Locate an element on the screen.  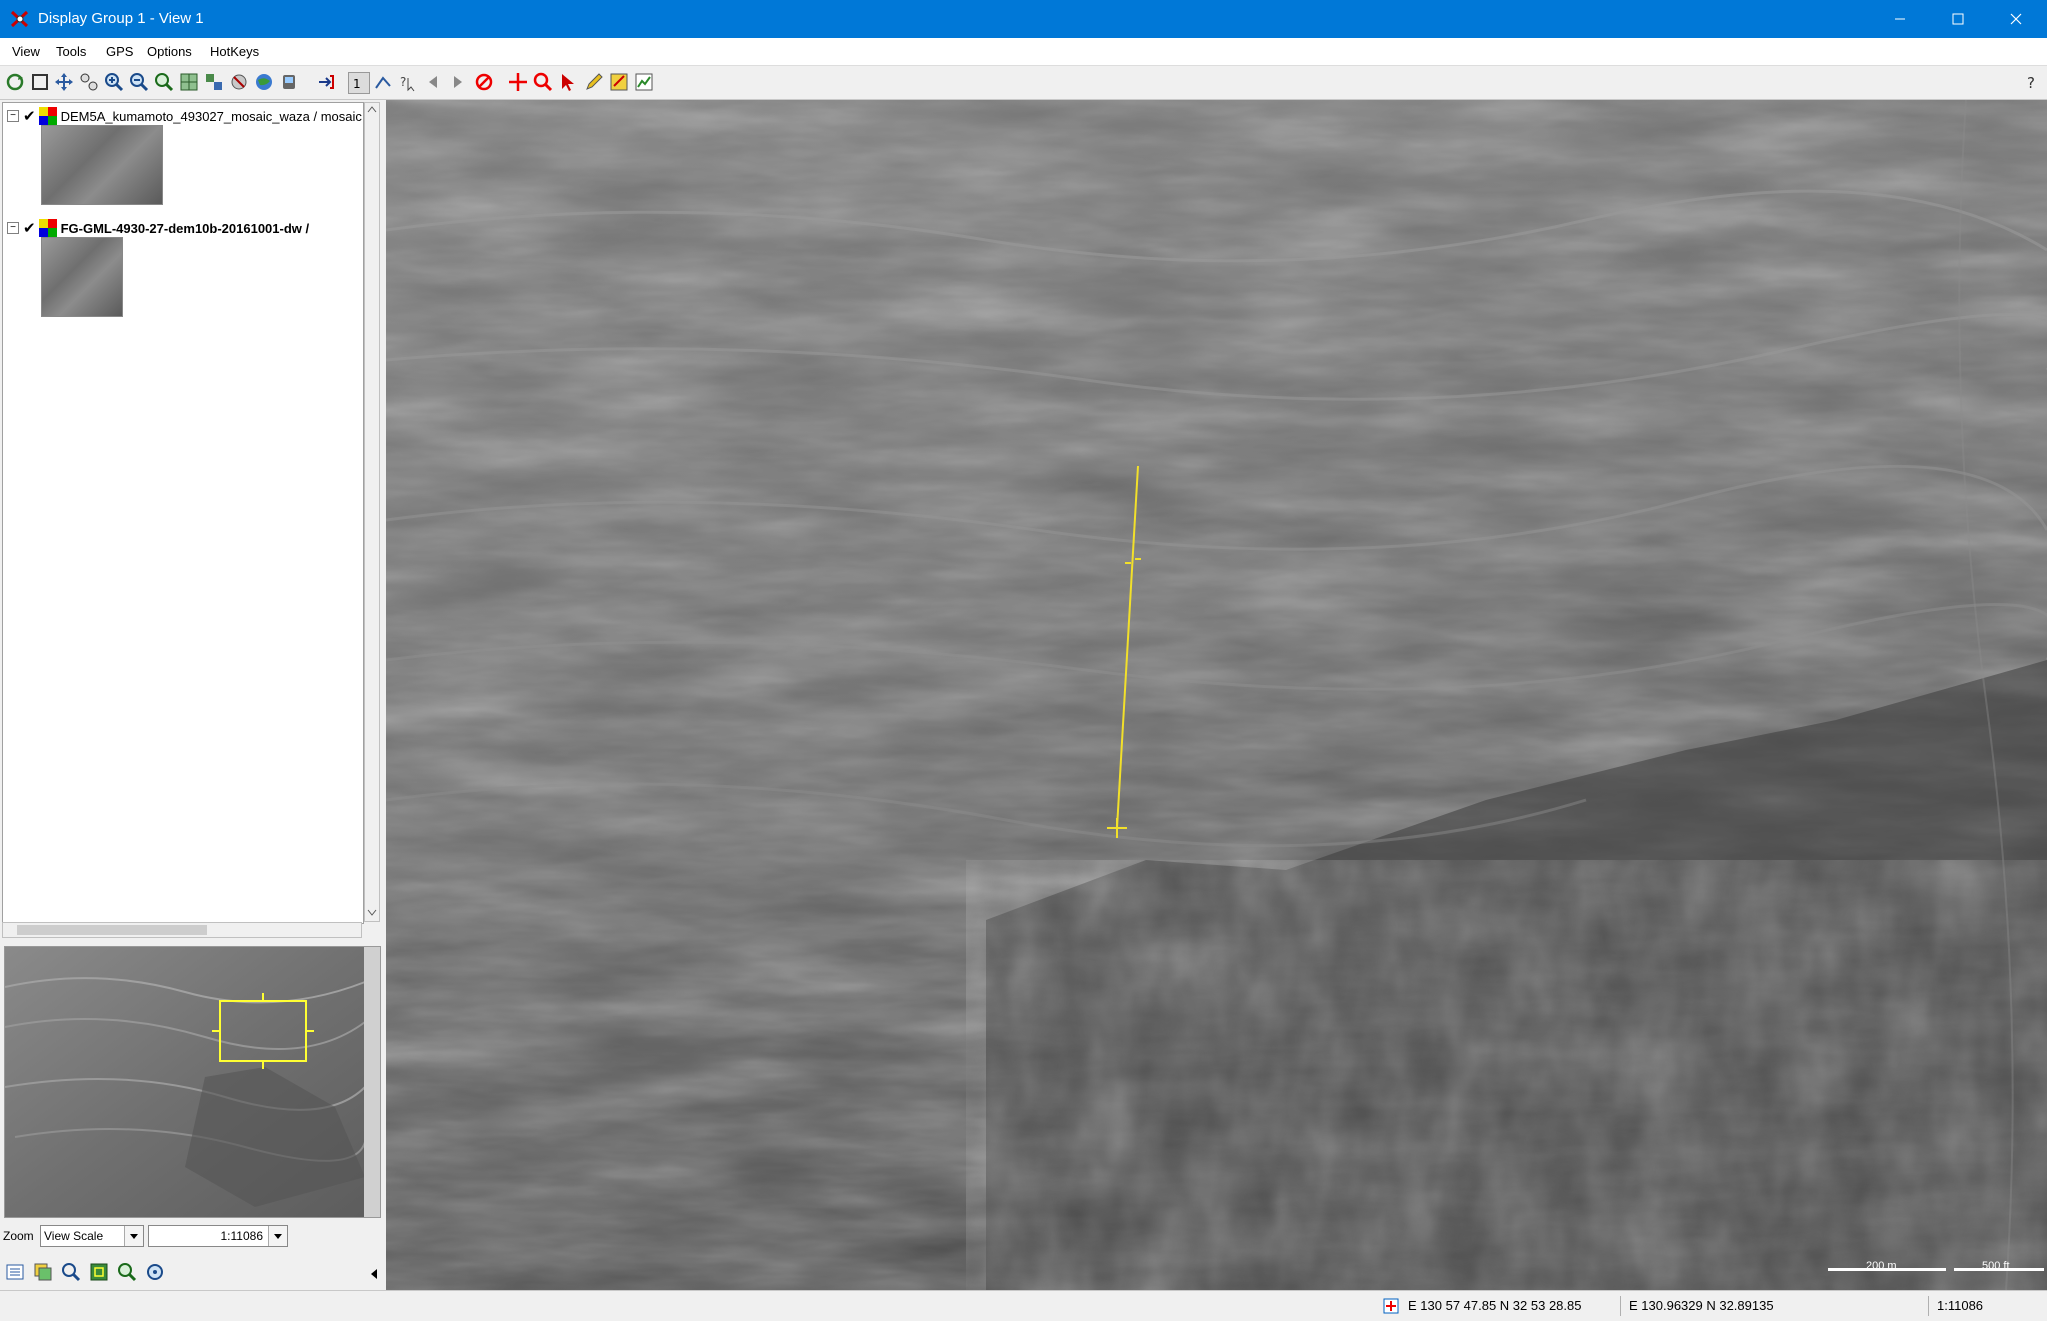
zoom-selection-icon is located at coordinates (214, 82).